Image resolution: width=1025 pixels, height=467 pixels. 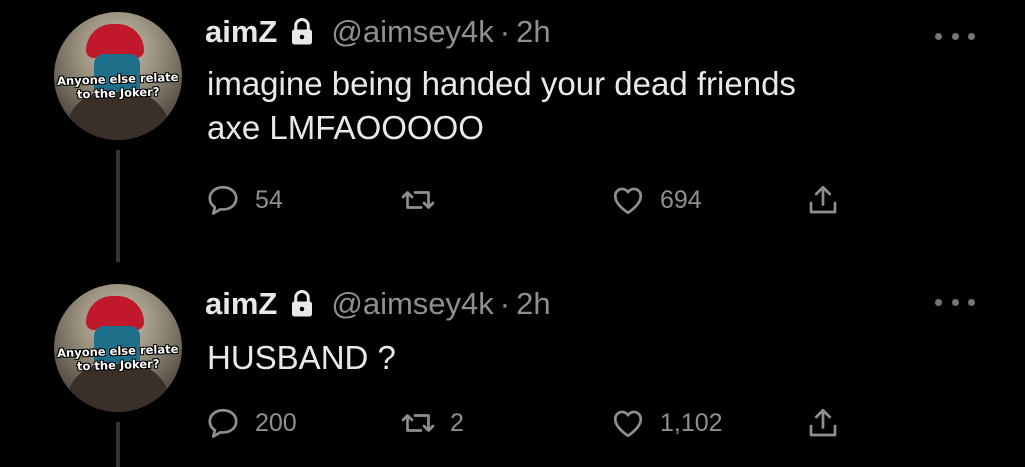 I want to click on tweet-text-line: HUSBAND ?, so click(x=301, y=357).